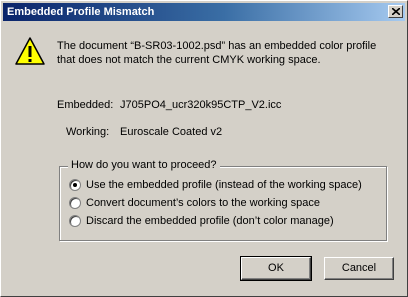  I want to click on embedded-label: Embedded:, so click(85, 105).